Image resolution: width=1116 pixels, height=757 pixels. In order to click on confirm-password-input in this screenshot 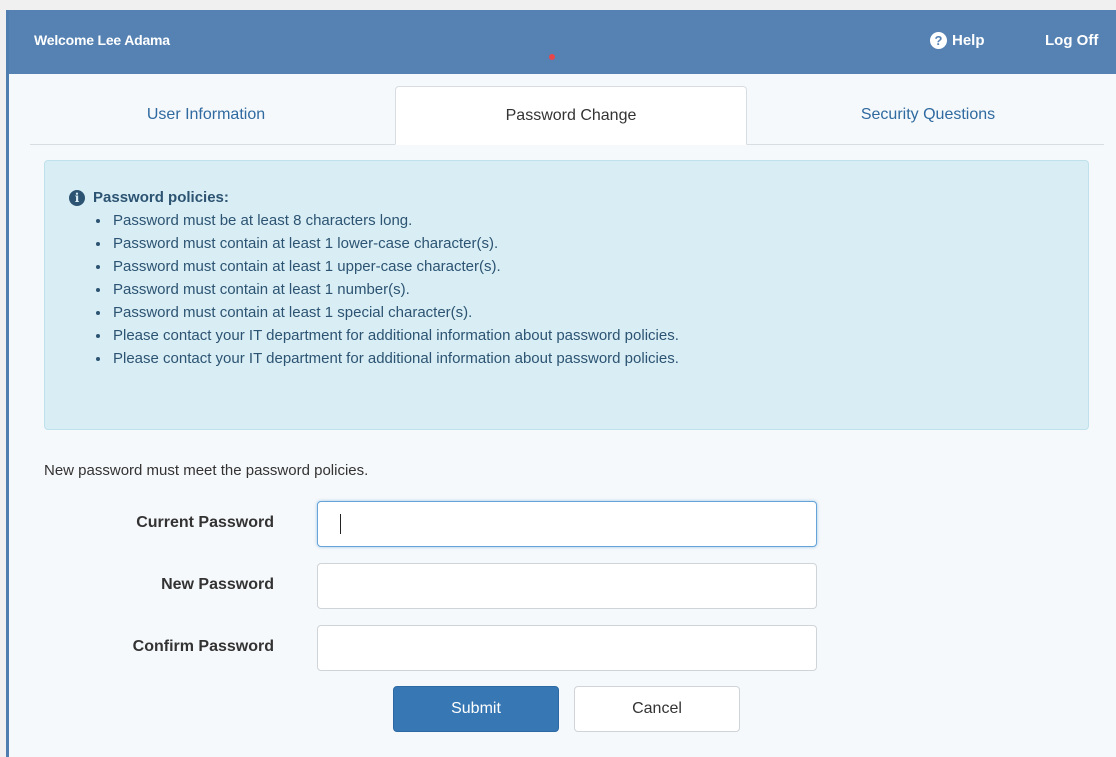, I will do `click(567, 648)`.